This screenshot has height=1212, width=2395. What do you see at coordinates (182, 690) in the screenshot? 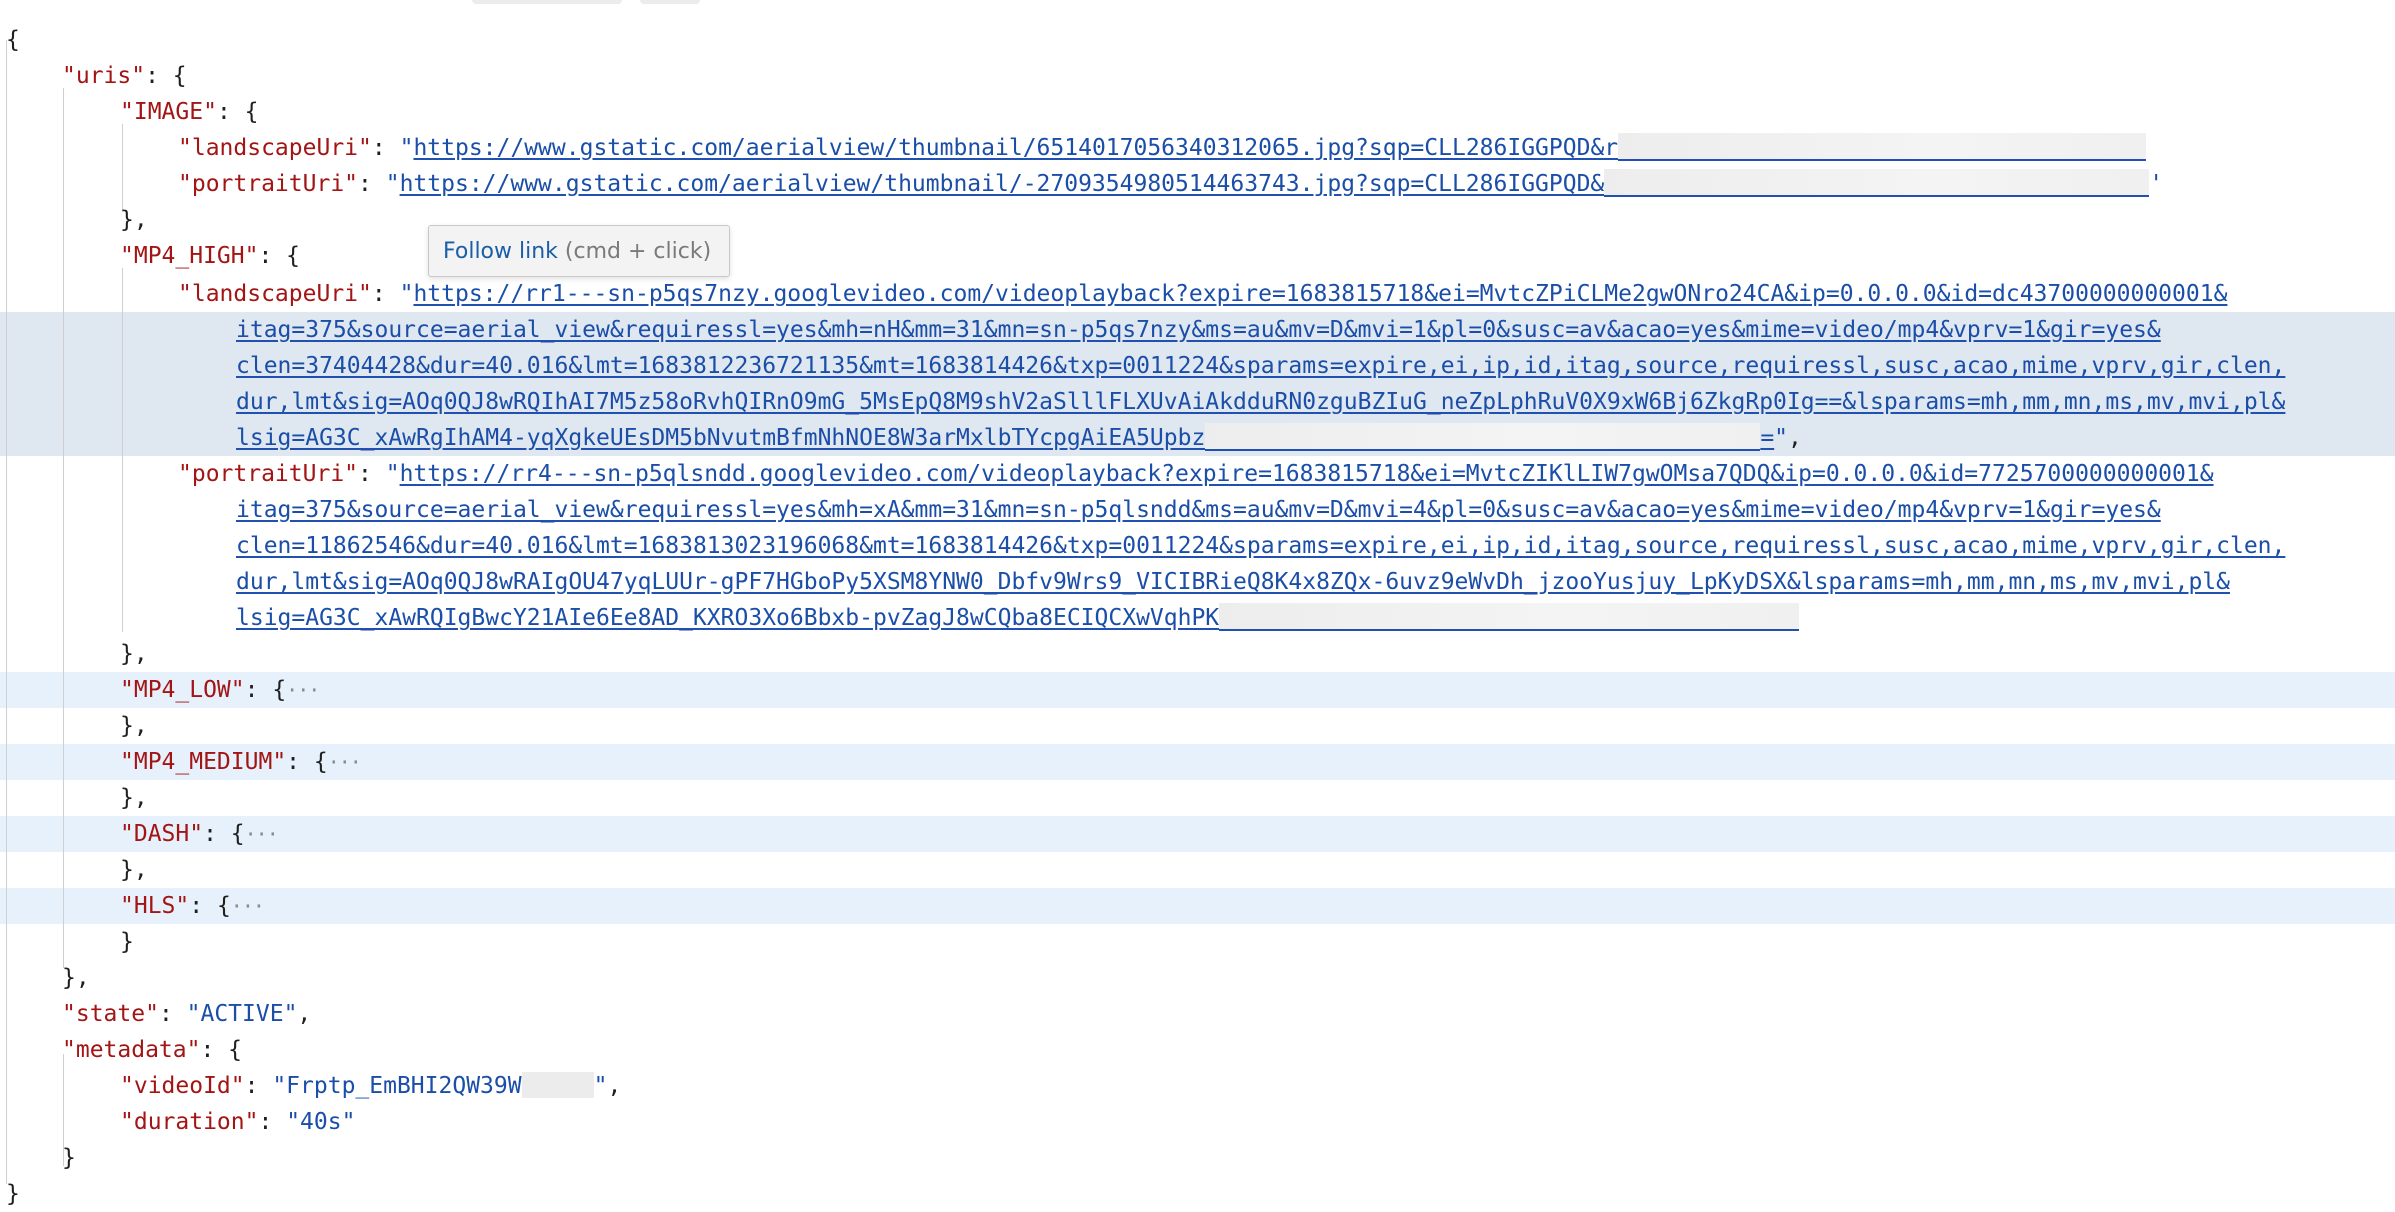
I see `mp4-low-key: "MP4_LOW"` at bounding box center [182, 690].